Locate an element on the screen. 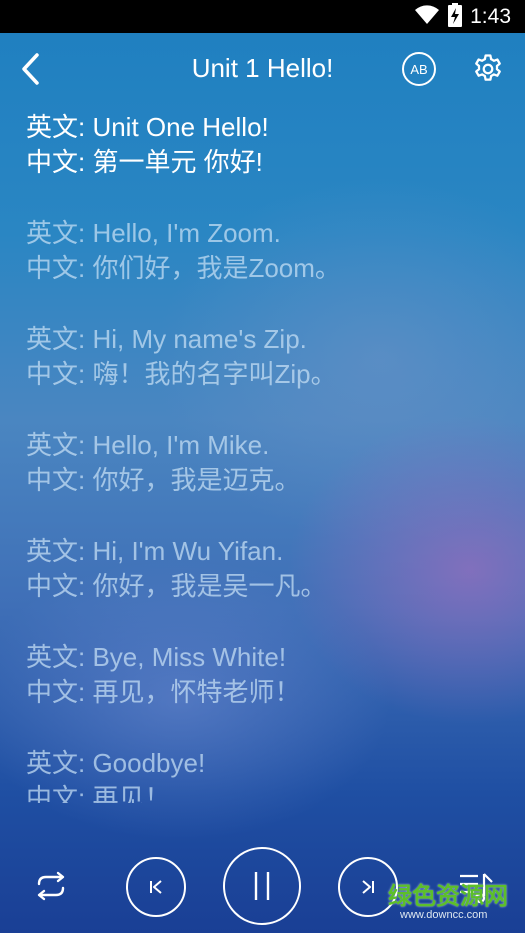 The image size is (525, 933). lyric-entry: 英文: Hi, My name's Zip. 中文: 嗨！我的名字叫Zip。 is located at coordinates (266, 357).